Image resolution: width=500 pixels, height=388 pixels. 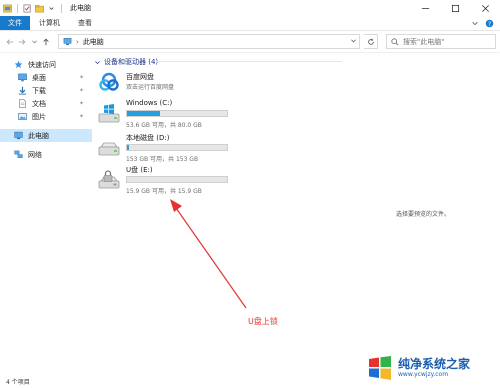 I want to click on refresh-button, so click(x=371, y=41).